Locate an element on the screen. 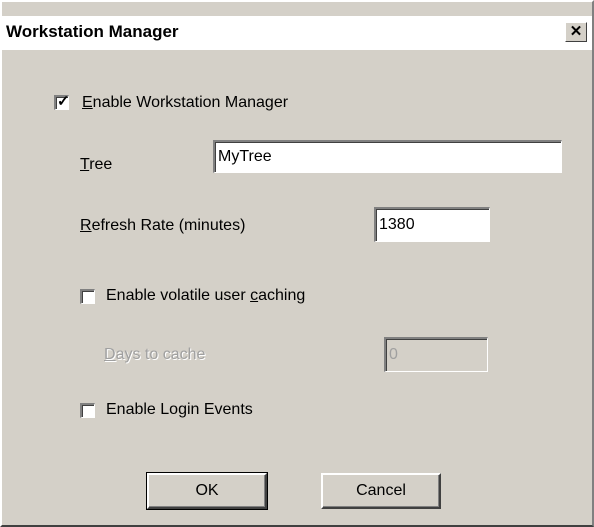 This screenshot has width=594, height=527. close-button: ✕ is located at coordinates (576, 32).